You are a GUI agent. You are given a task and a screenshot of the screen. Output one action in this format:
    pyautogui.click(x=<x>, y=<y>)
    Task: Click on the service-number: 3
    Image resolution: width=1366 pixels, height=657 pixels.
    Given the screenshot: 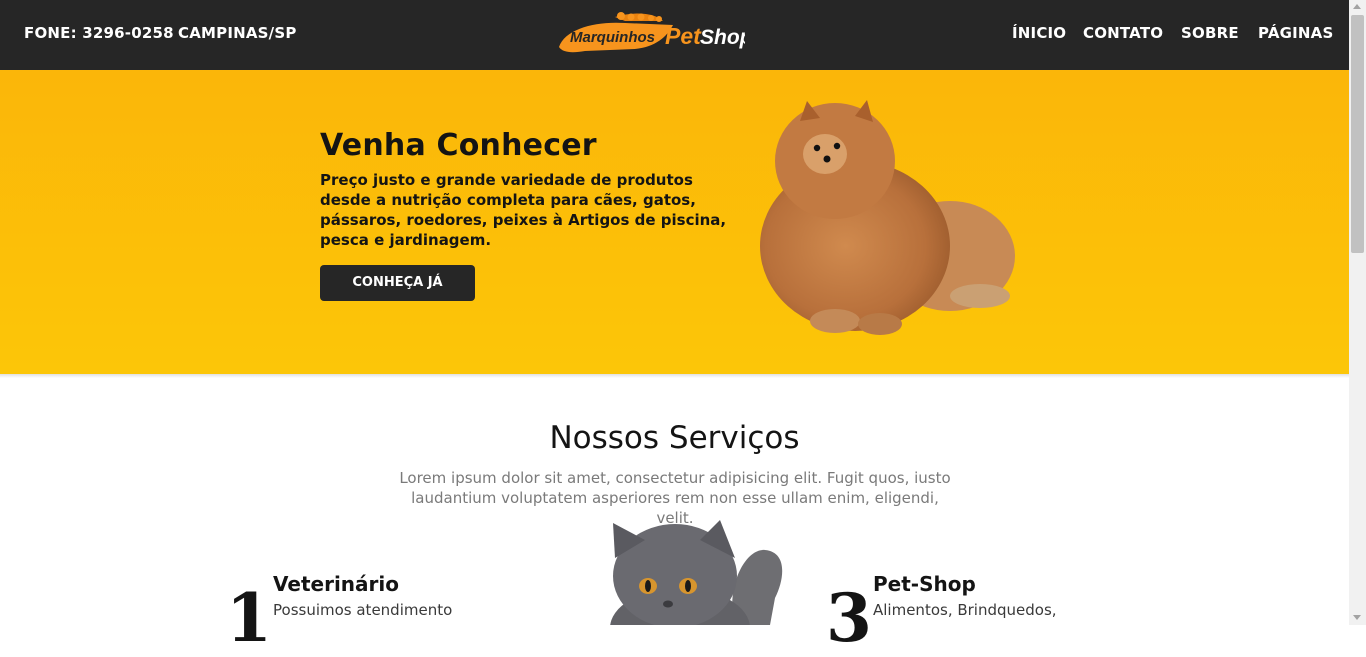 What is the action you would take?
    pyautogui.click(x=849, y=618)
    